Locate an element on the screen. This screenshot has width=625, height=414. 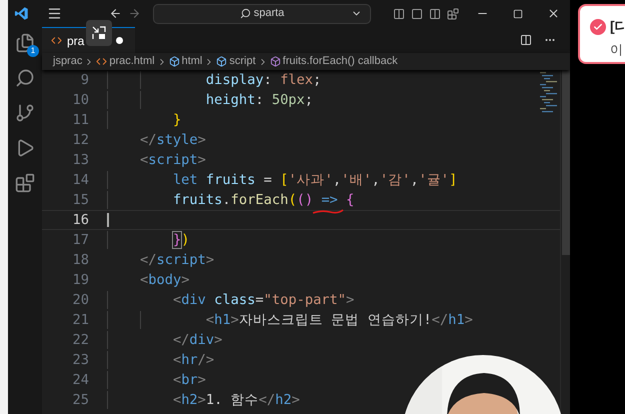
line-number: 24 is located at coordinates (80, 380).